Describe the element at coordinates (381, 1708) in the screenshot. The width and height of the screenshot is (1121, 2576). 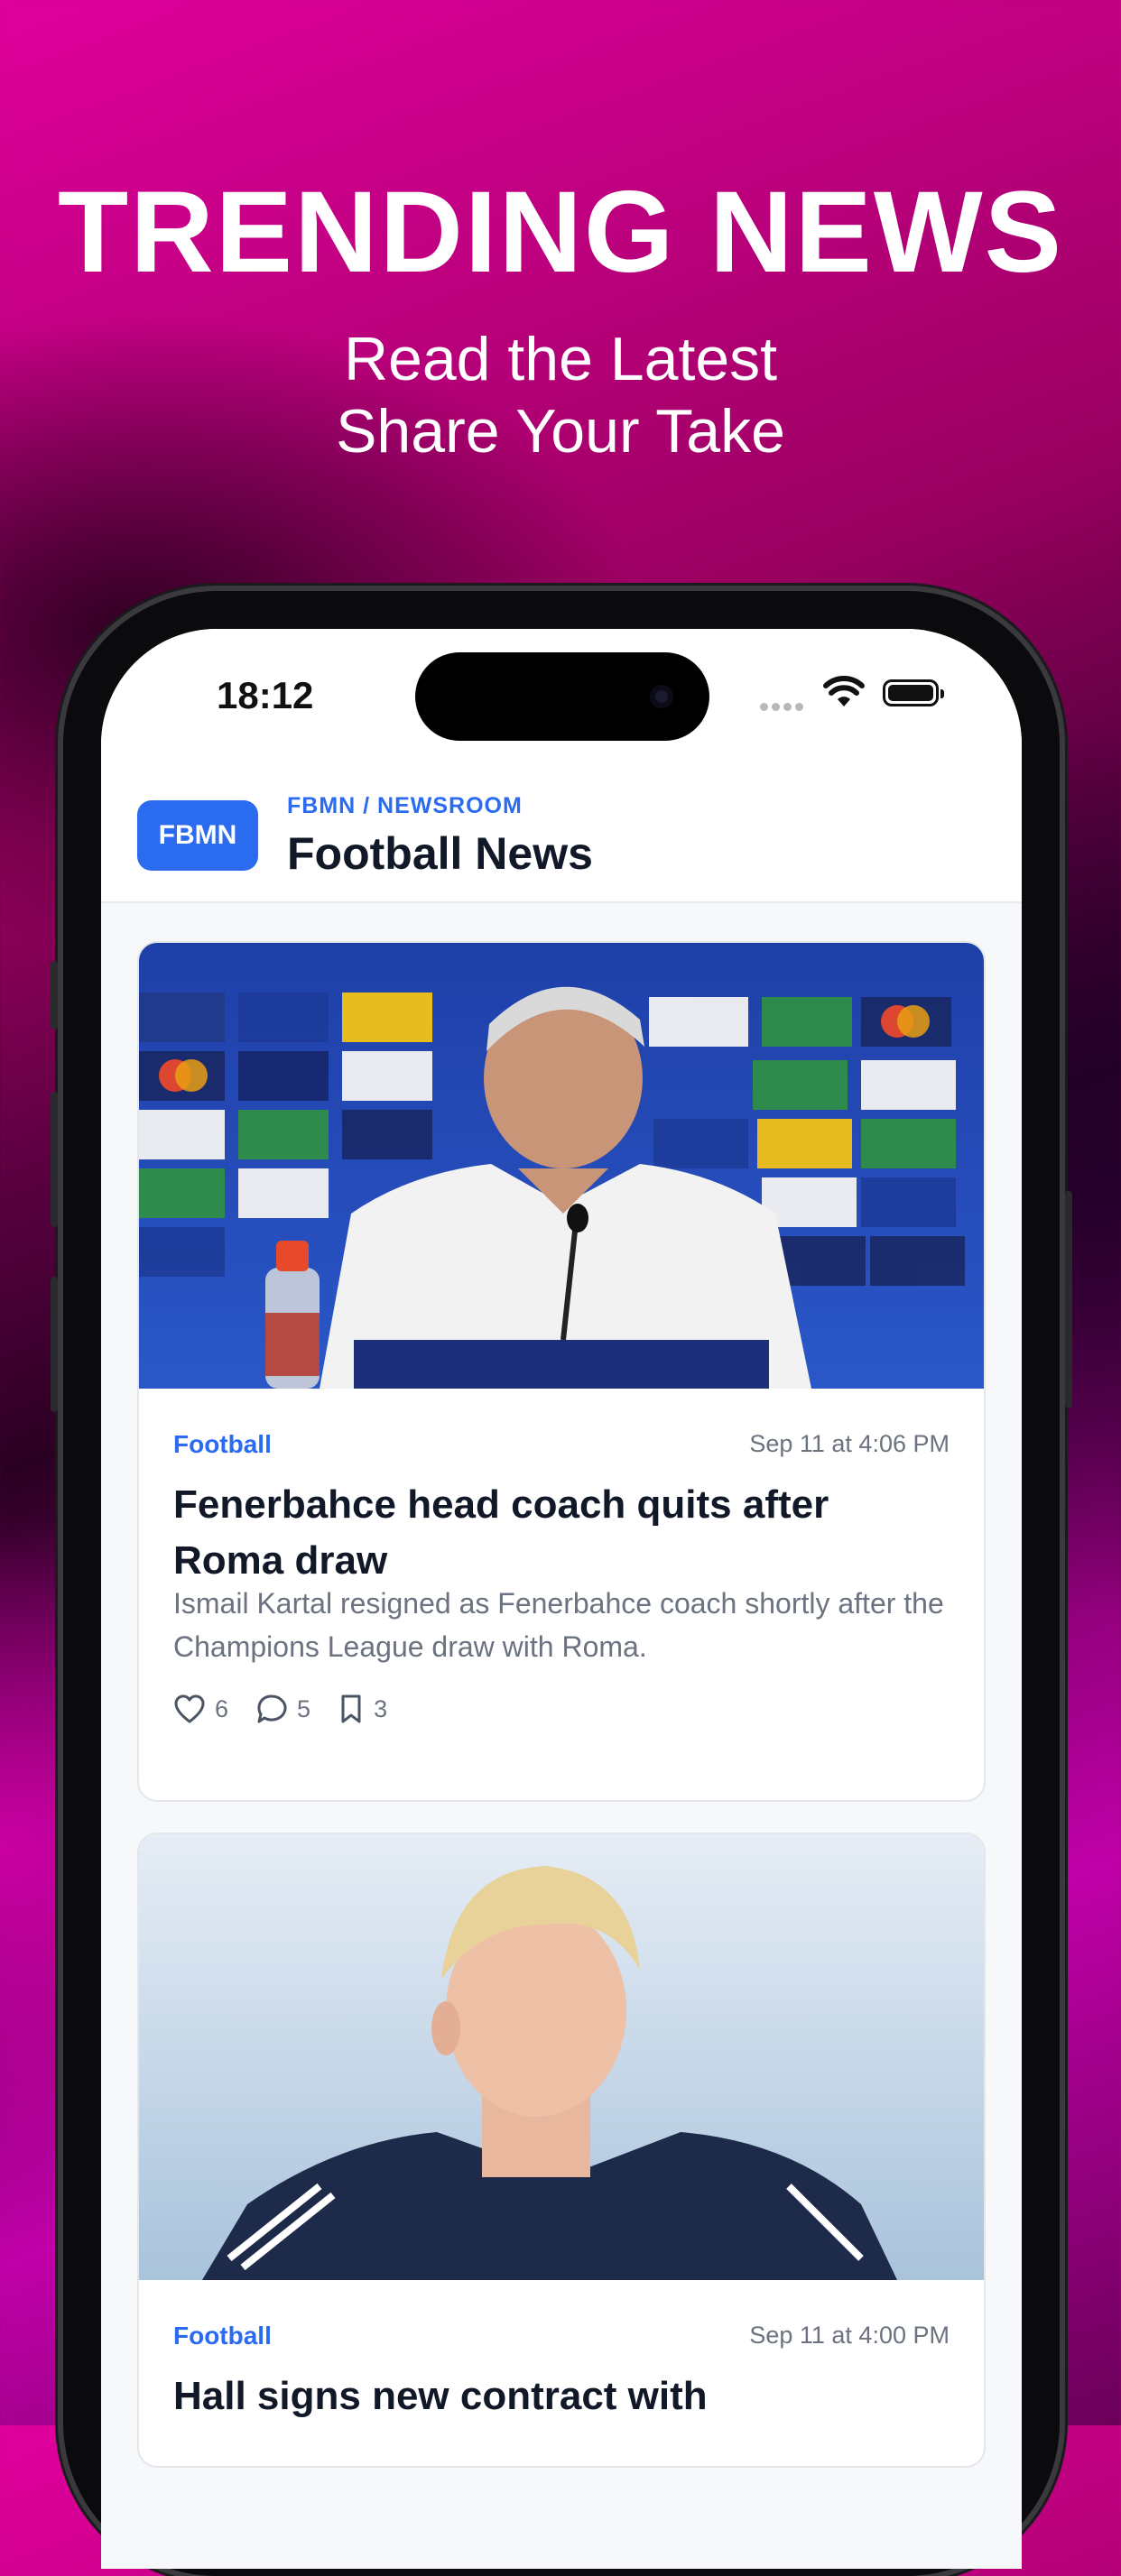
I see `bookmark-count: 3` at that location.